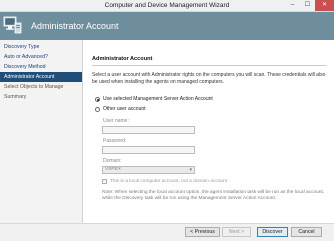  Describe the element at coordinates (167, 232) in the screenshot. I see `wizard-footer: < Previous Next > Discover Cancel` at that location.